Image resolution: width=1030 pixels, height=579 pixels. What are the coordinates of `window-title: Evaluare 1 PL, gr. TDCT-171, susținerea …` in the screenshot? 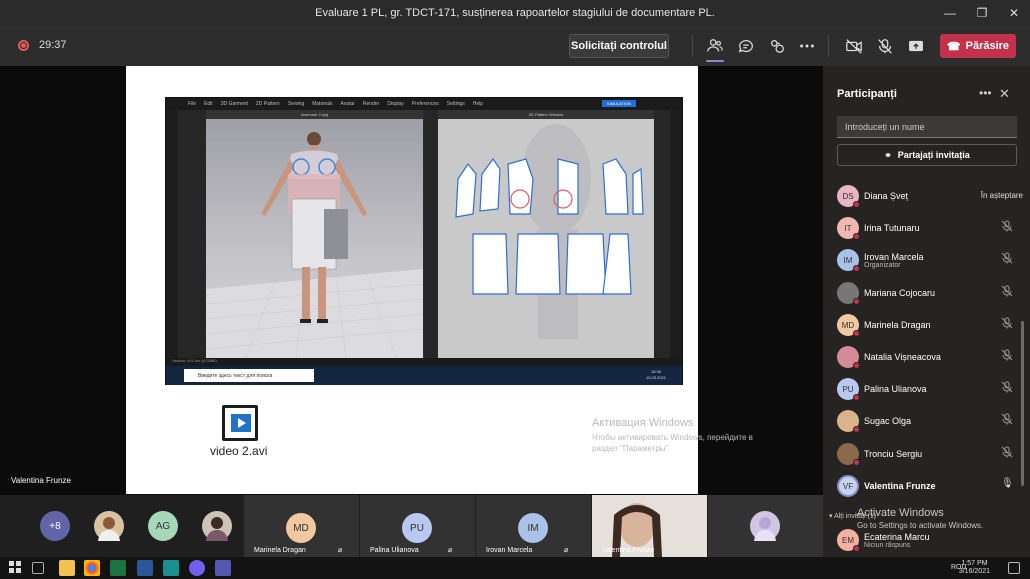 It's located at (515, 13).